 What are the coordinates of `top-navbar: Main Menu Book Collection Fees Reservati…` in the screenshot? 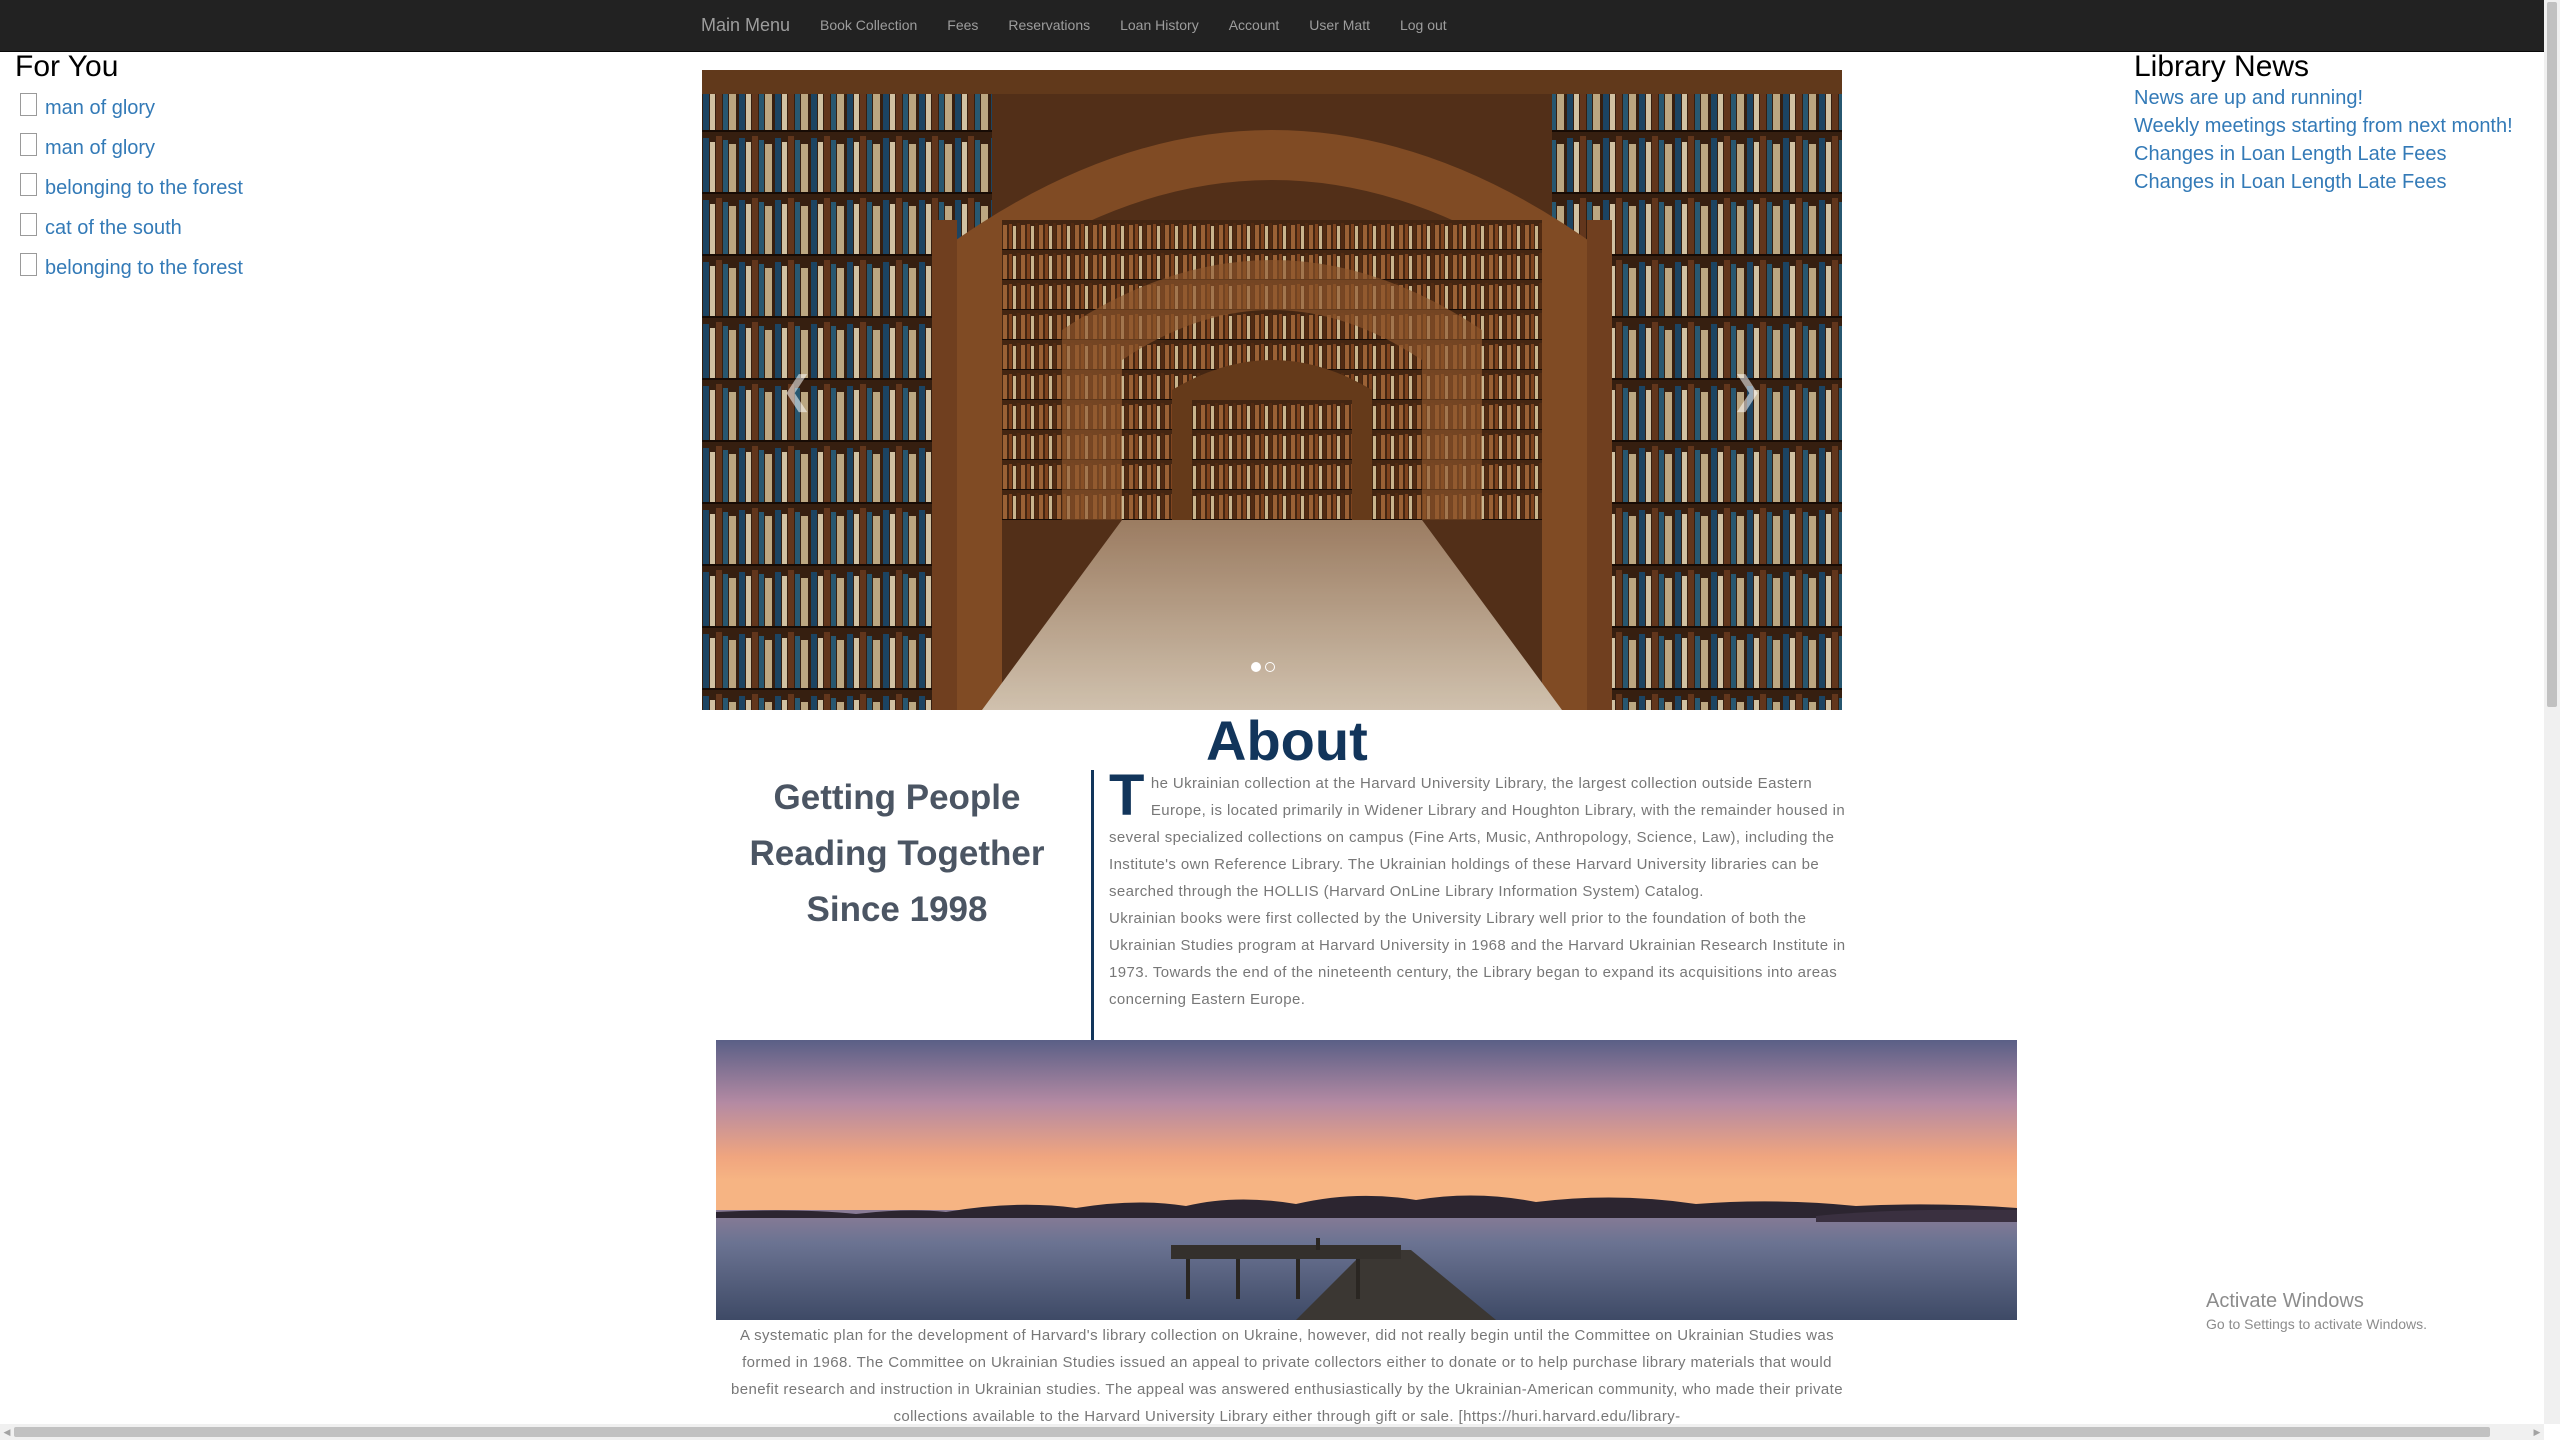 It's located at (1272, 26).